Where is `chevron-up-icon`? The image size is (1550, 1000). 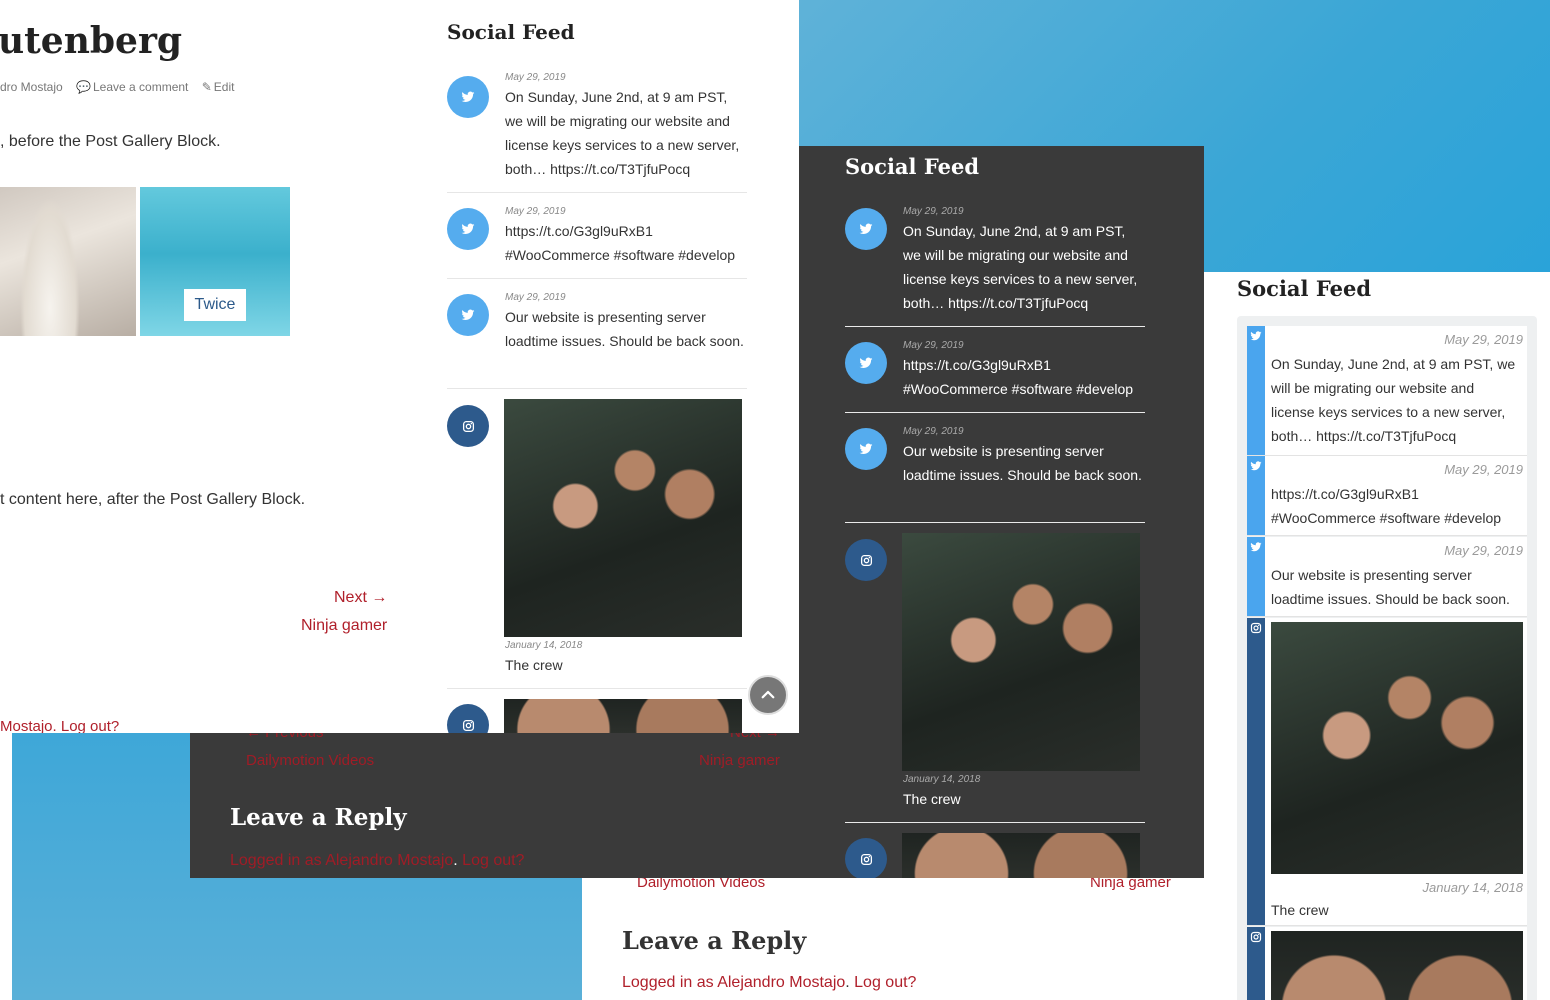 chevron-up-icon is located at coordinates (768, 694).